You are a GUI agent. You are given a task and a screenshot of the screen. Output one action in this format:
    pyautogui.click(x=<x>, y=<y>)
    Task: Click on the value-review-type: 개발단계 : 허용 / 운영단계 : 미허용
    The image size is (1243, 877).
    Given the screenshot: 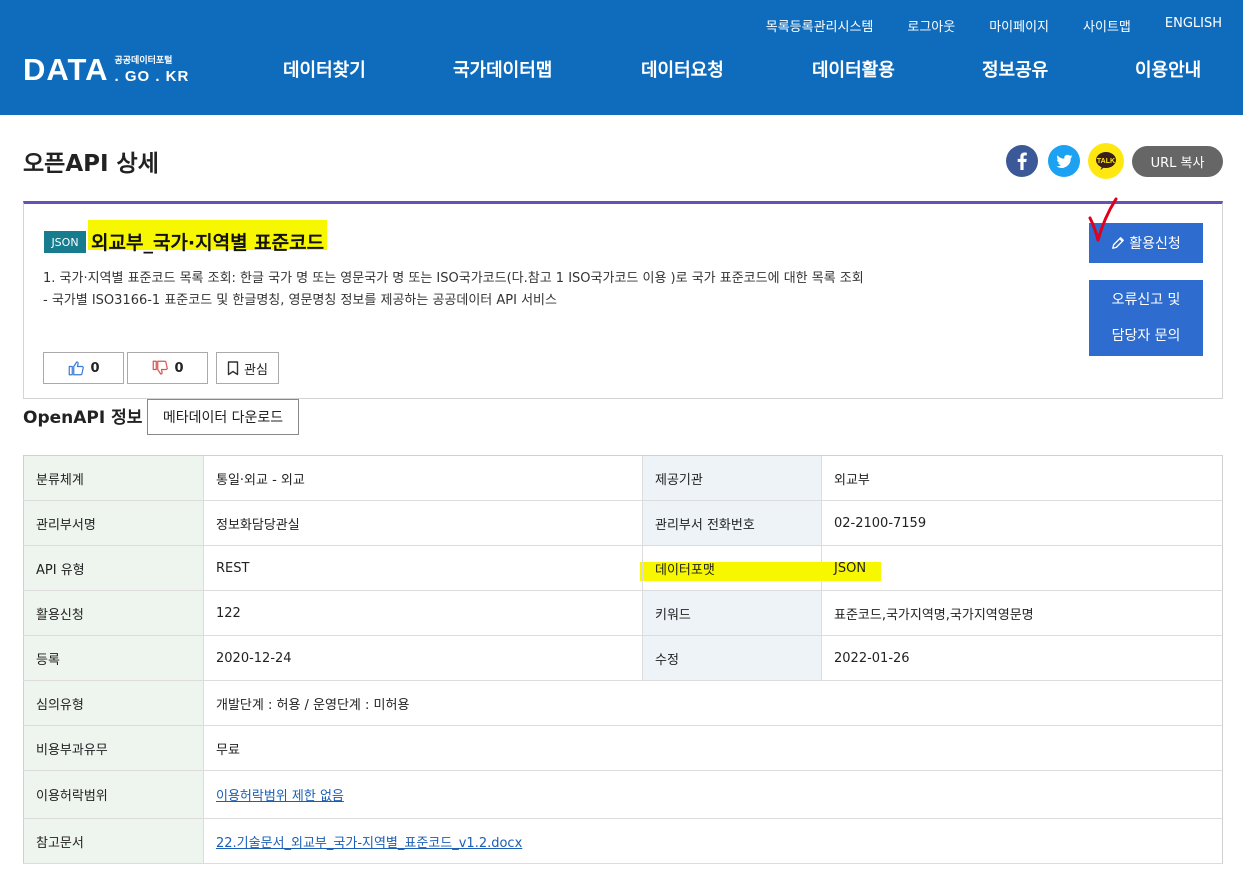 What is the action you would take?
    pyautogui.click(x=713, y=703)
    